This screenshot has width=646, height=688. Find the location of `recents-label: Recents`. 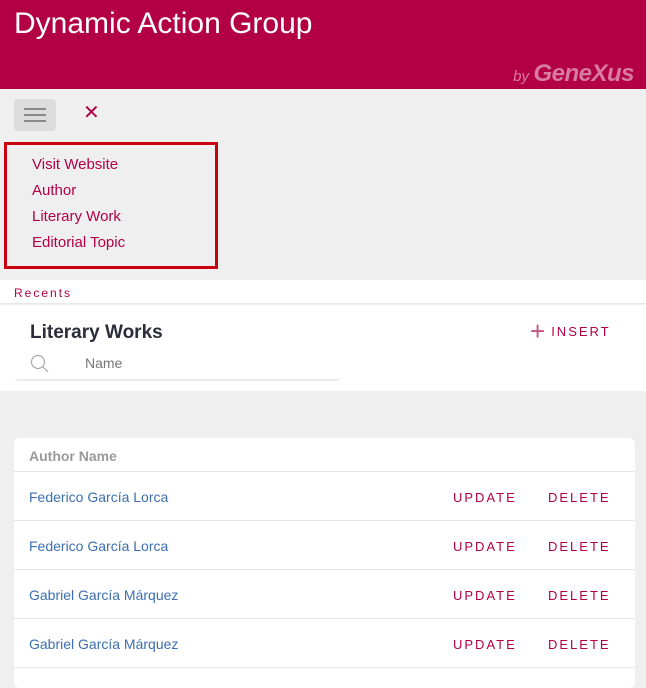

recents-label: Recents is located at coordinates (43, 293).